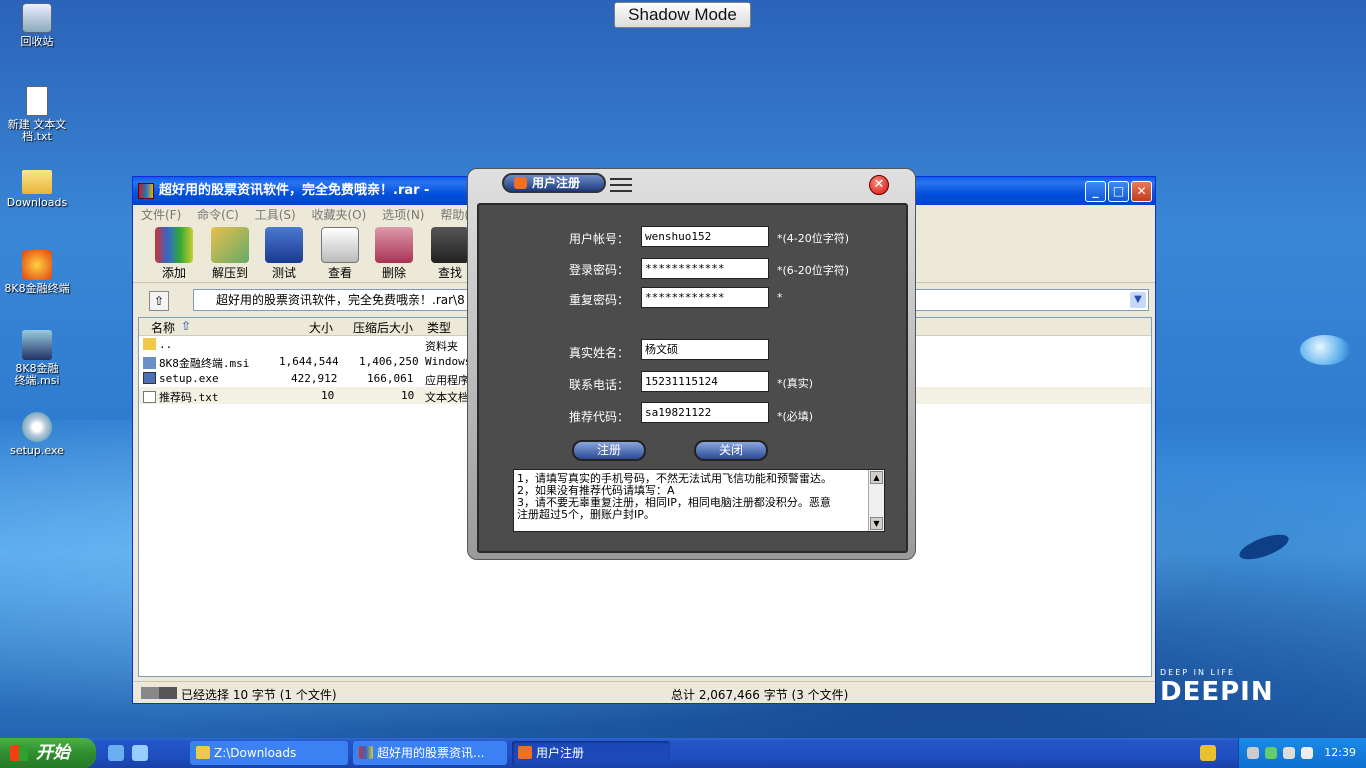 This screenshot has height=768, width=1366. I want to click on show-desktop-icon, so click(140, 753).